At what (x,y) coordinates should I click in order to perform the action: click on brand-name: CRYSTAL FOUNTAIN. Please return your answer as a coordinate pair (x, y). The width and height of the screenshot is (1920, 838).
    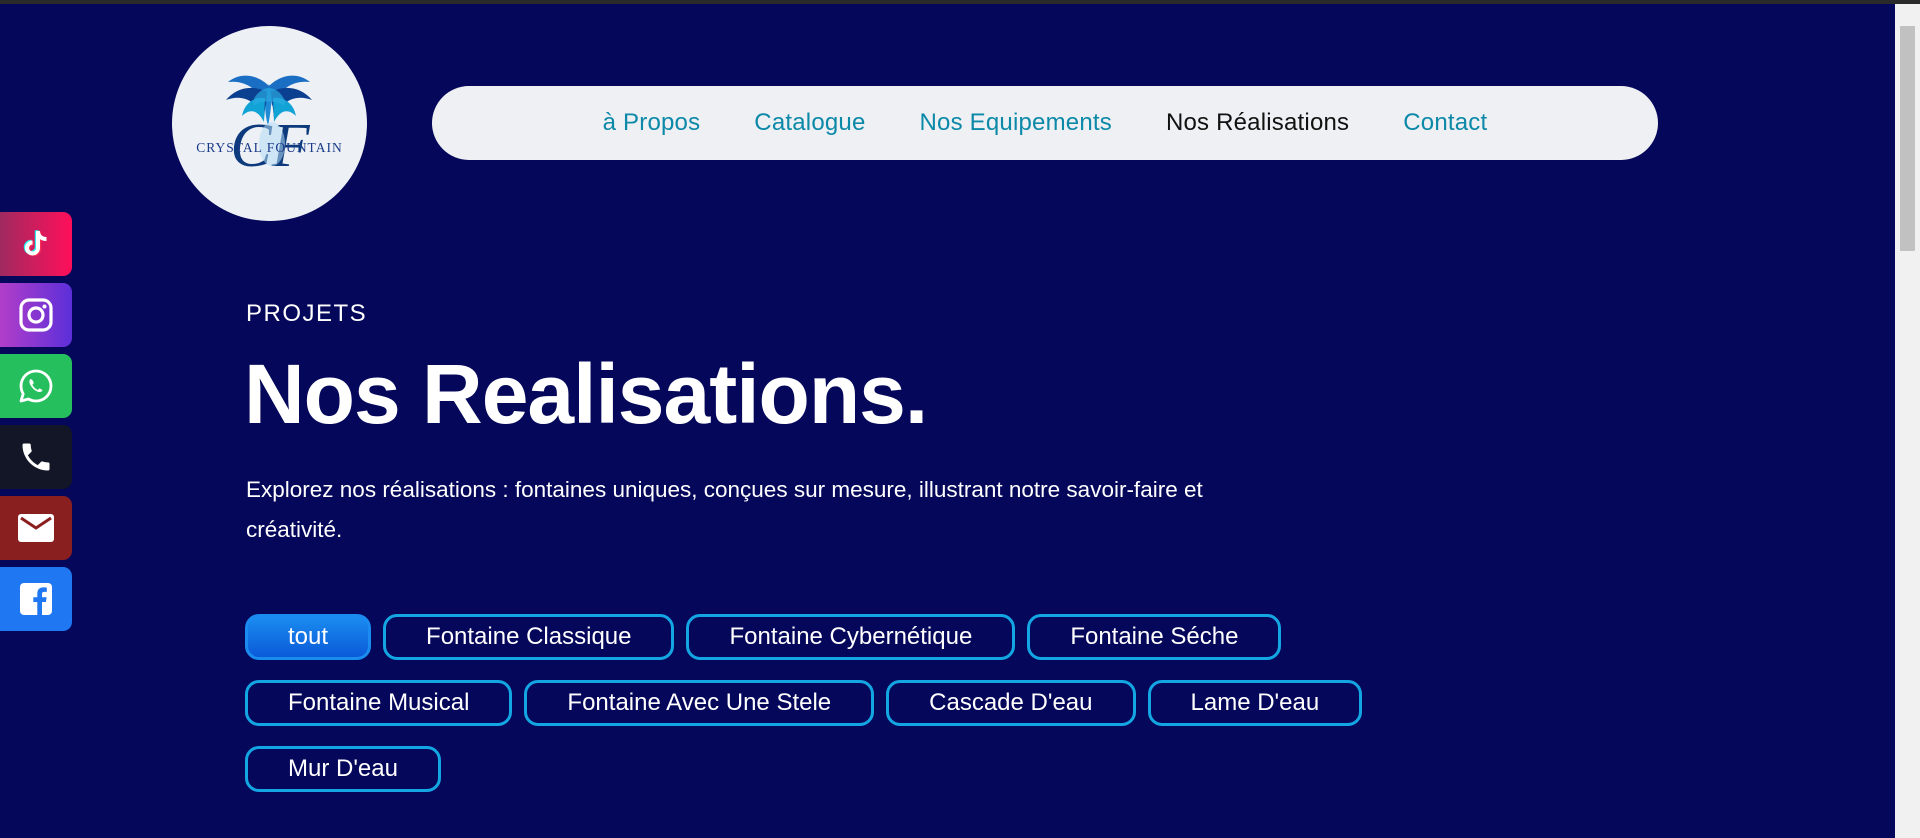
    Looking at the image, I should click on (269, 147).